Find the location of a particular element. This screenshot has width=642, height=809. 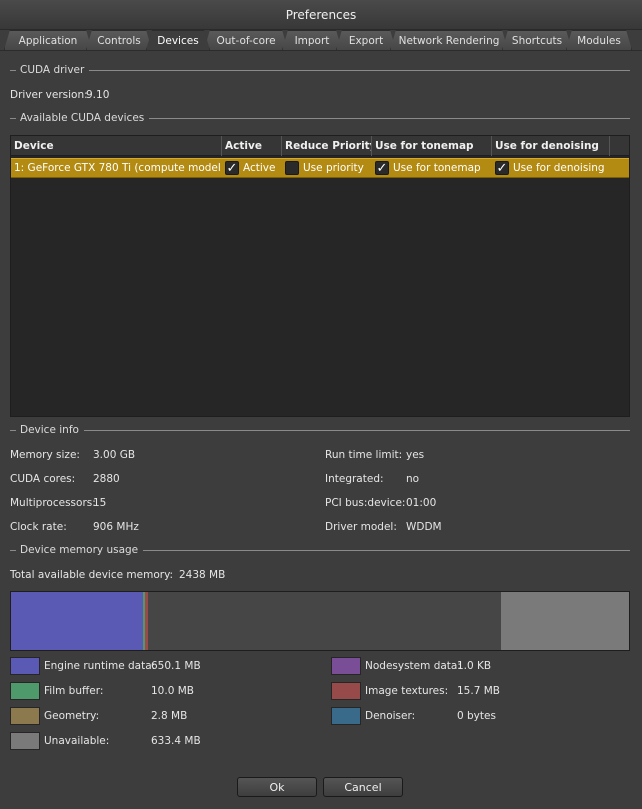

section-title: CUDA driver is located at coordinates (52, 70).